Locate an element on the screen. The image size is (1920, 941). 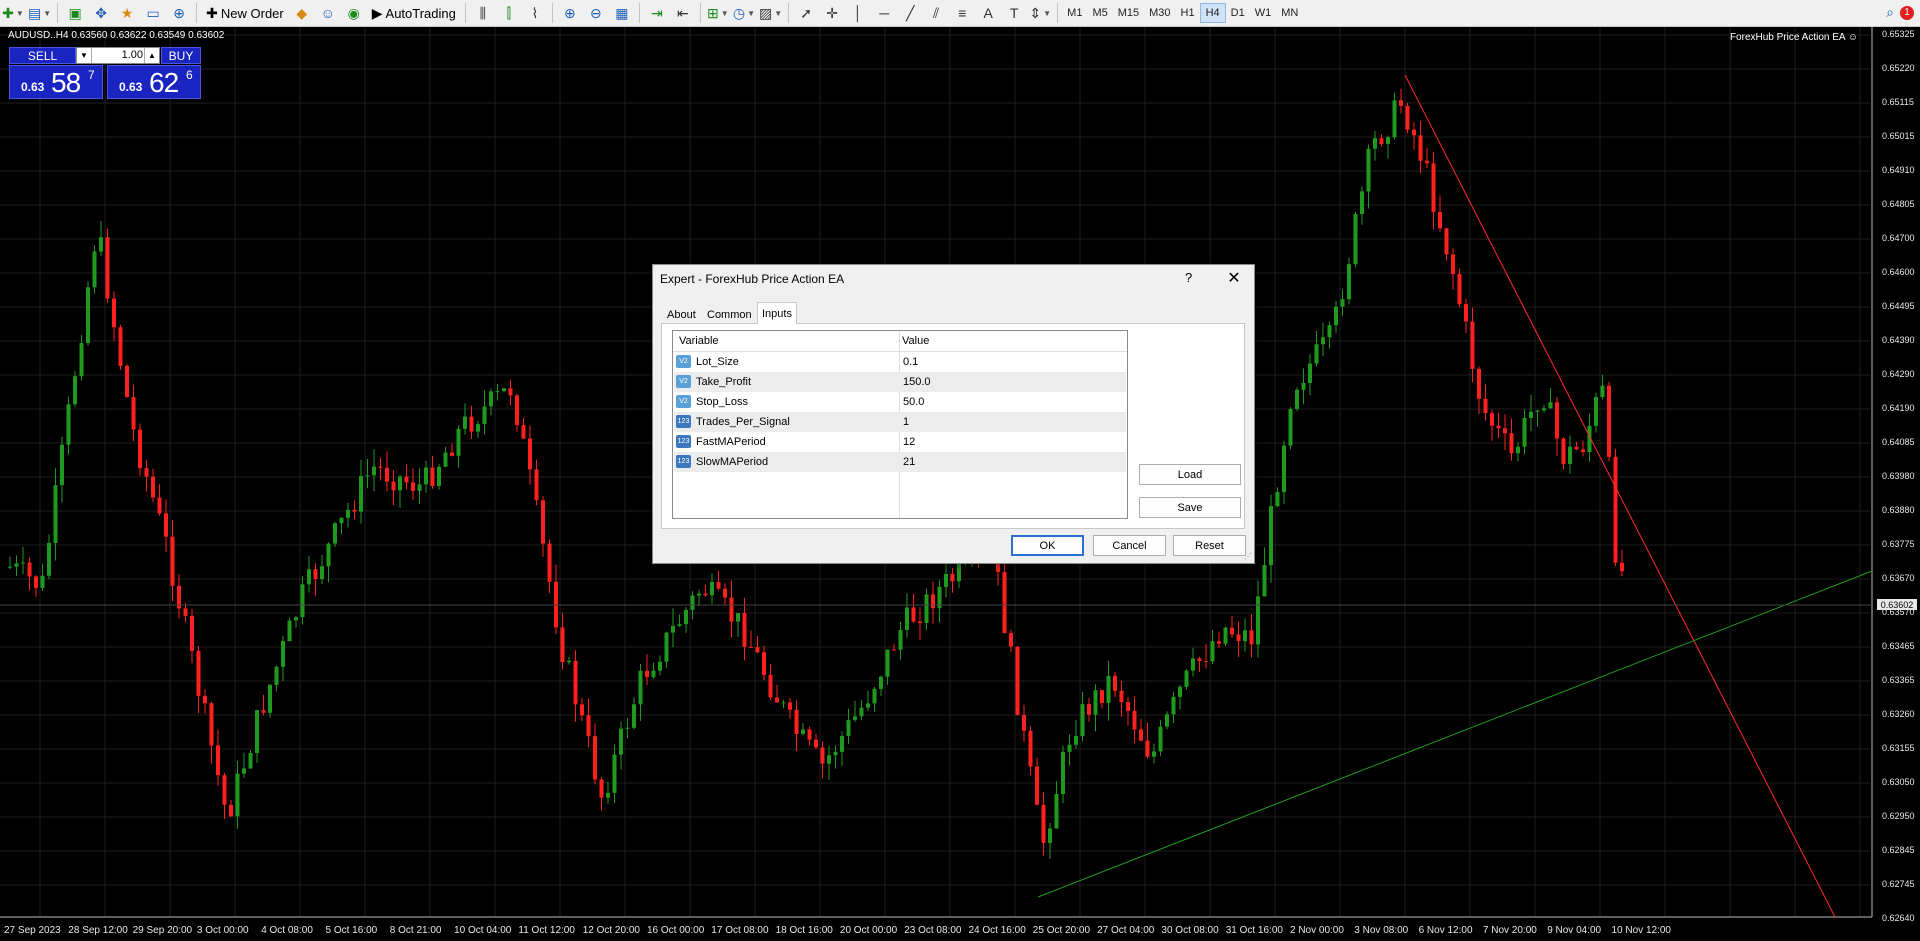
lot-decrease-icon: ▼ is located at coordinates (84, 55).